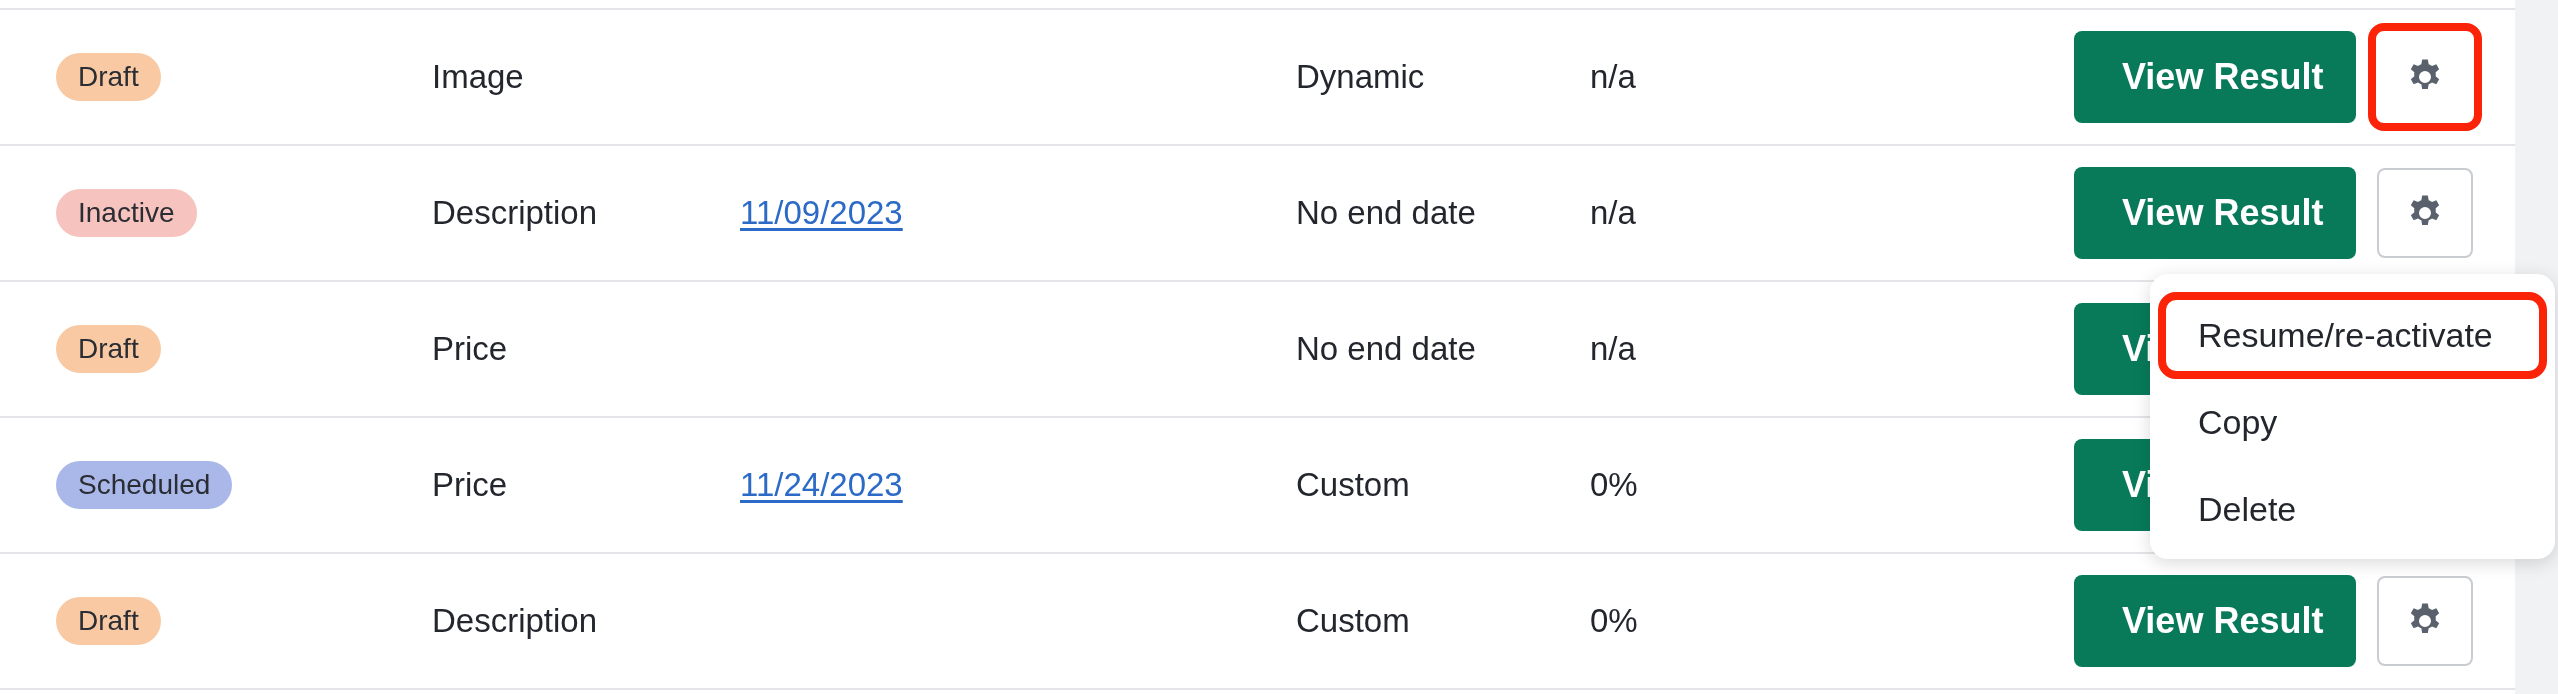 The width and height of the screenshot is (2558, 694). Describe the element at coordinates (144, 485) in the screenshot. I see `status-badge: Scheduled` at that location.